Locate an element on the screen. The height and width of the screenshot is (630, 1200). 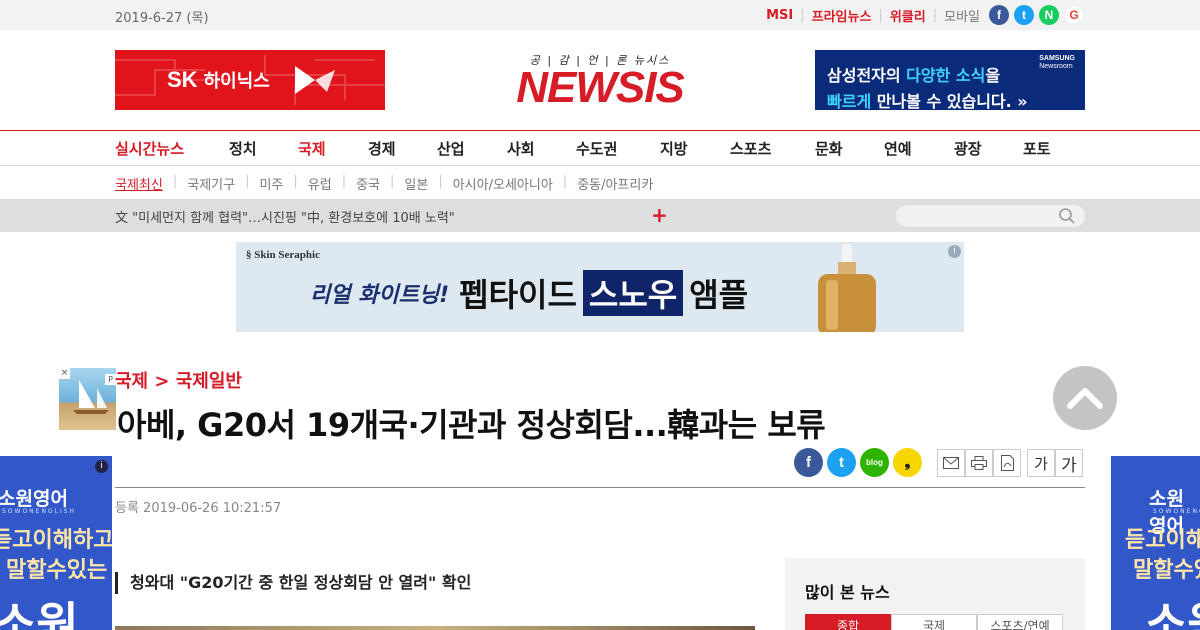
popular-news-panel: 많이 본 뉴스 종합 국제 스포츠/연예 is located at coordinates (935, 594).